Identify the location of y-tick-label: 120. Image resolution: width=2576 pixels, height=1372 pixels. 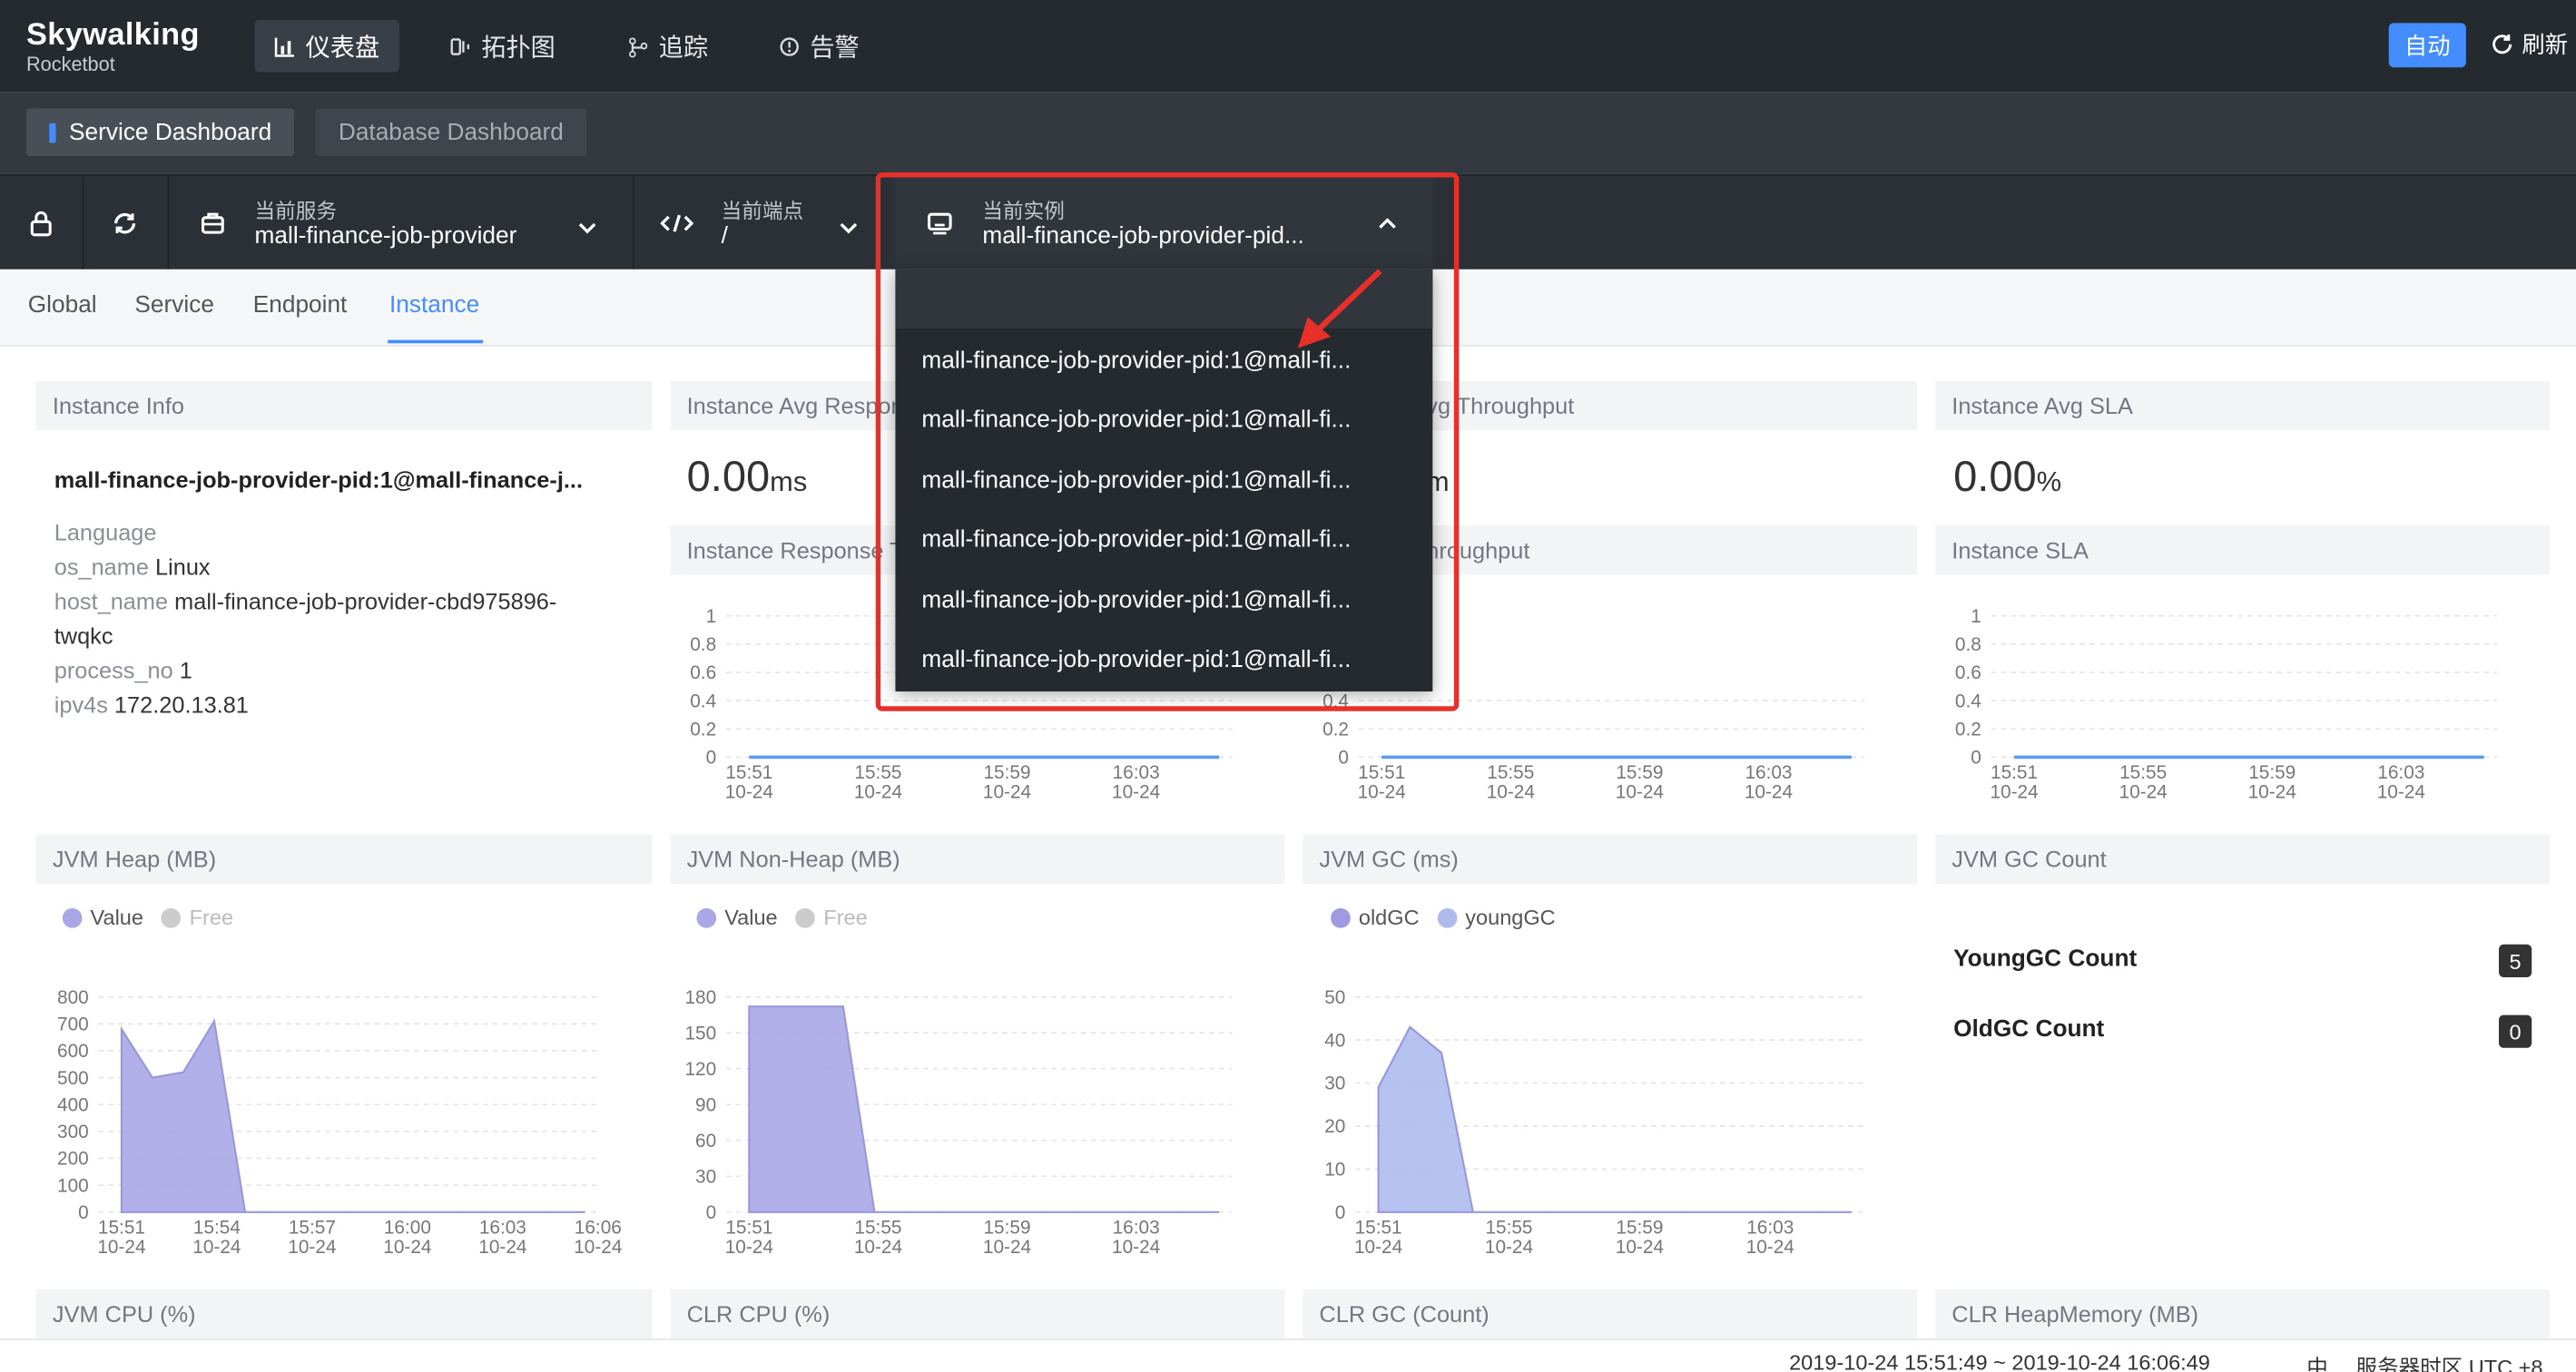
(700, 1069).